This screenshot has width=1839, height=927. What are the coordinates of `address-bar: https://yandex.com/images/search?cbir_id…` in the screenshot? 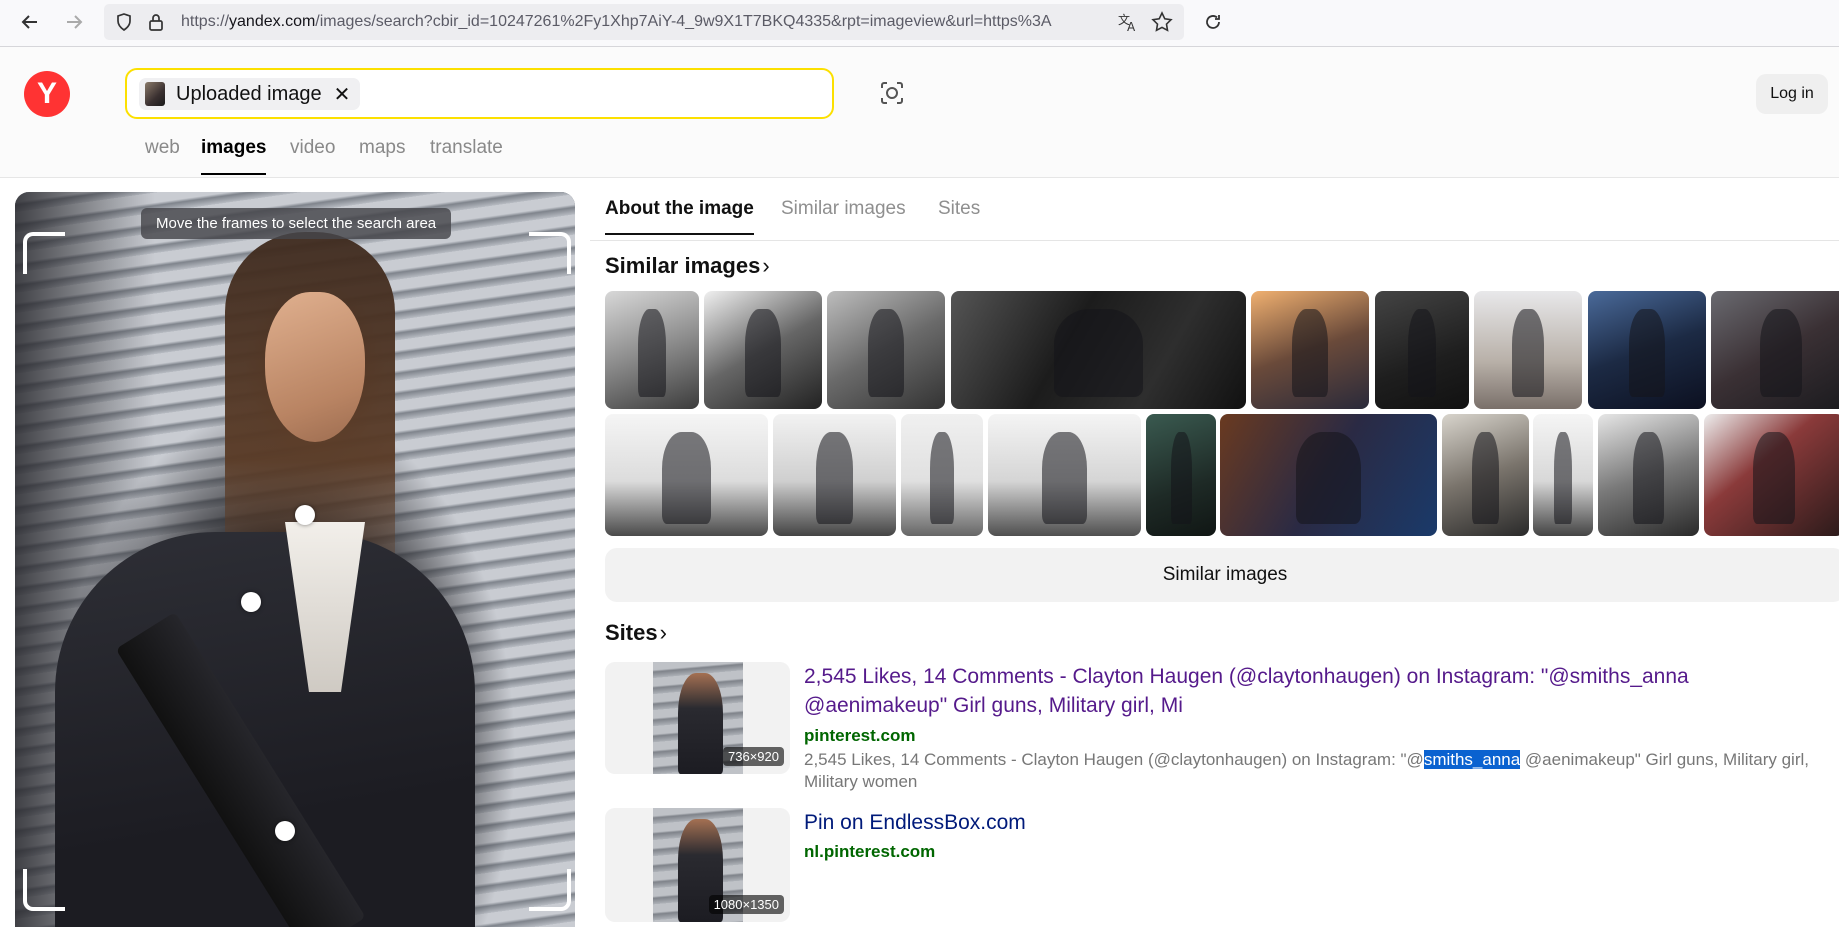 It's located at (644, 22).